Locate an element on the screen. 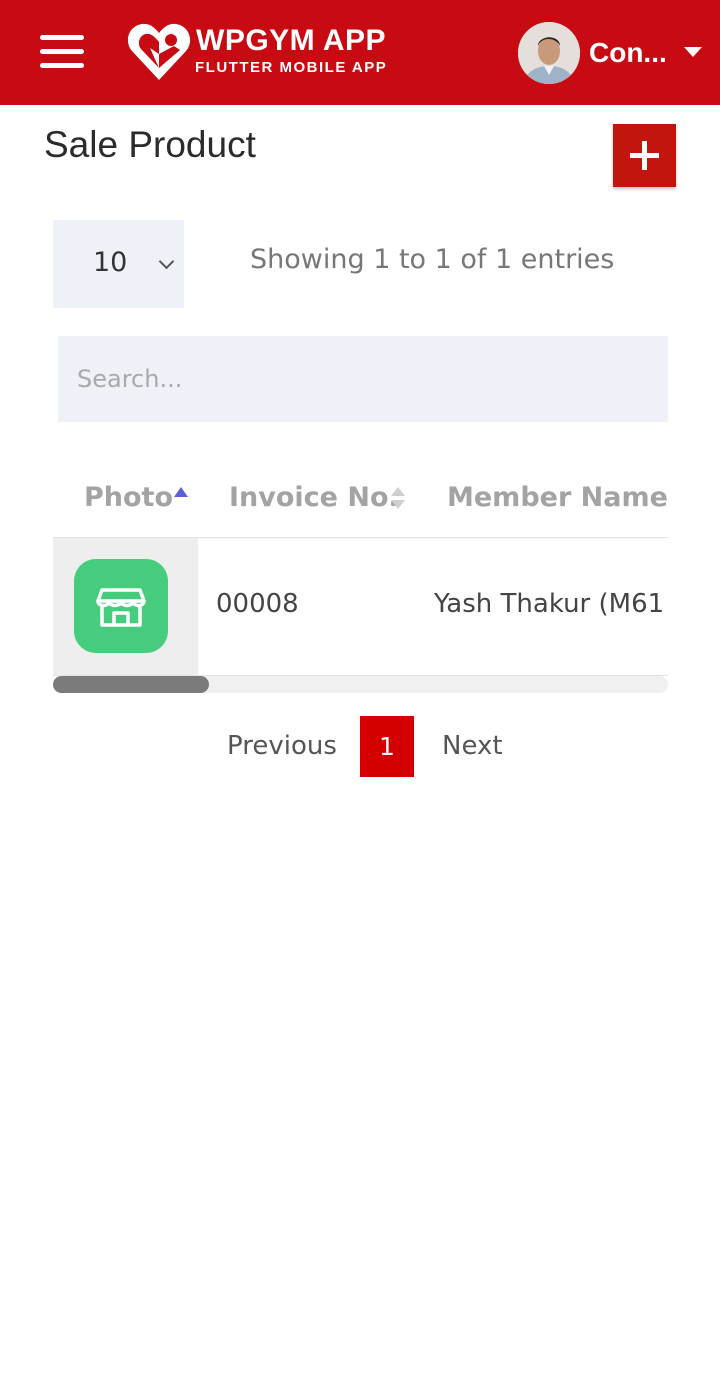 The width and height of the screenshot is (720, 1399). page-1-button: 1 is located at coordinates (387, 746).